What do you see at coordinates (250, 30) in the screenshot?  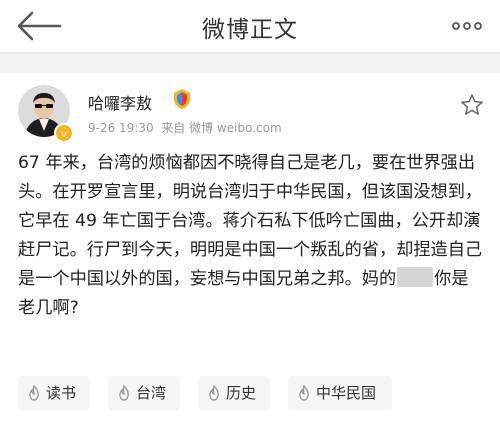 I see `page-title: 微博正文` at bounding box center [250, 30].